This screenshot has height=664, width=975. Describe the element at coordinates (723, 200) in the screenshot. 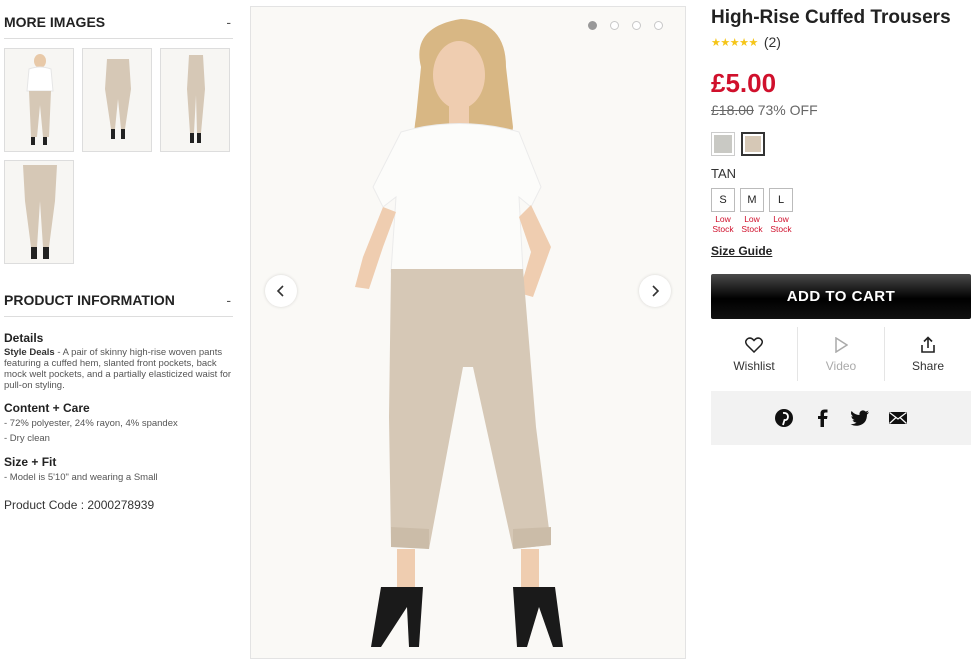

I see `size-label: S` at that location.